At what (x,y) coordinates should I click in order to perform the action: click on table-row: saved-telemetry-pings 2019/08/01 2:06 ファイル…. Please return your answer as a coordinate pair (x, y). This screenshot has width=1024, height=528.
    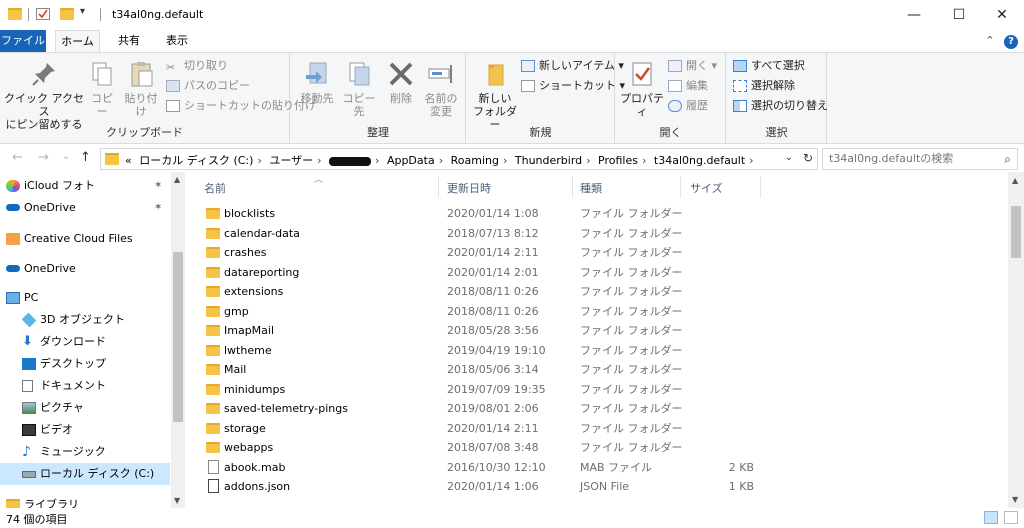
    Looking at the image, I should click on (588, 408).